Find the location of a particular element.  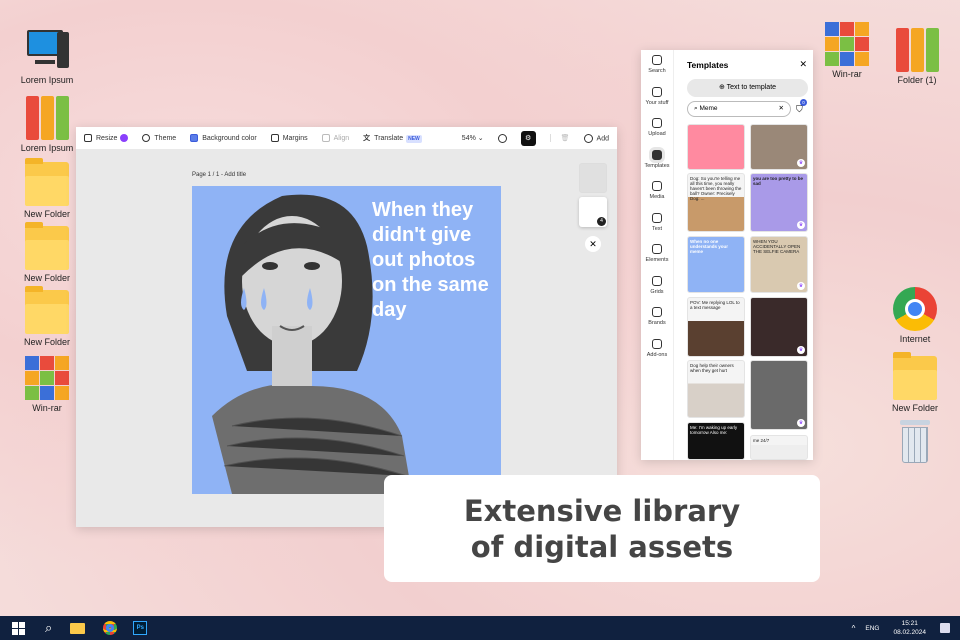

media-icon is located at coordinates (657, 186).